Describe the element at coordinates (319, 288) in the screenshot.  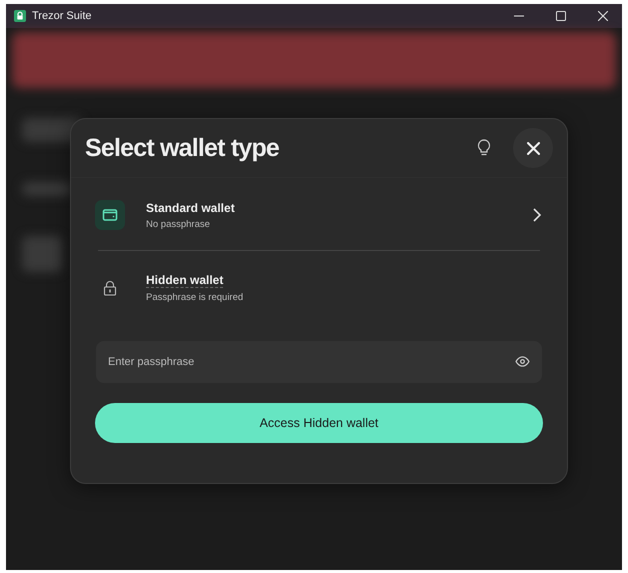
I see `wallet-option: Hidden wallet Passphrase is required` at that location.